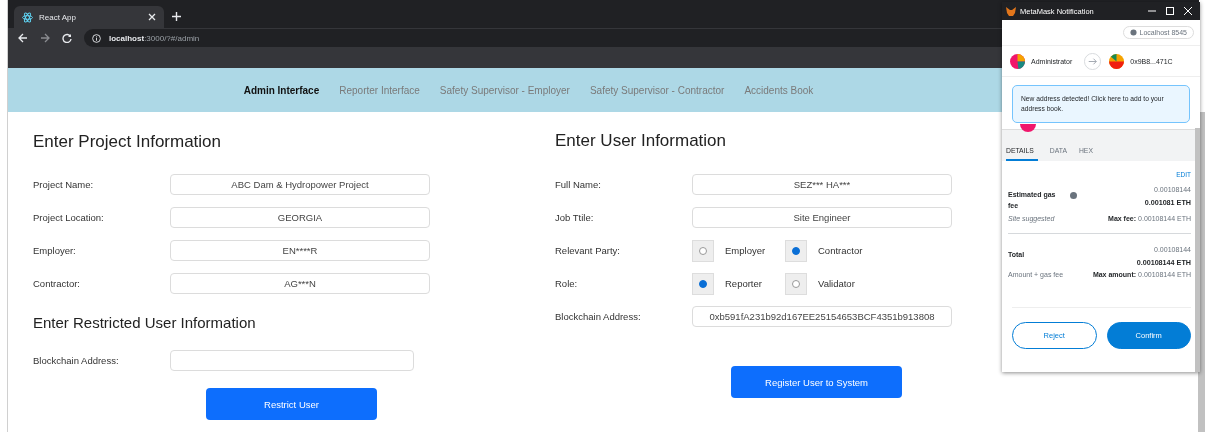  What do you see at coordinates (300, 217) in the screenshot?
I see `text-field: GEORGIA` at bounding box center [300, 217].